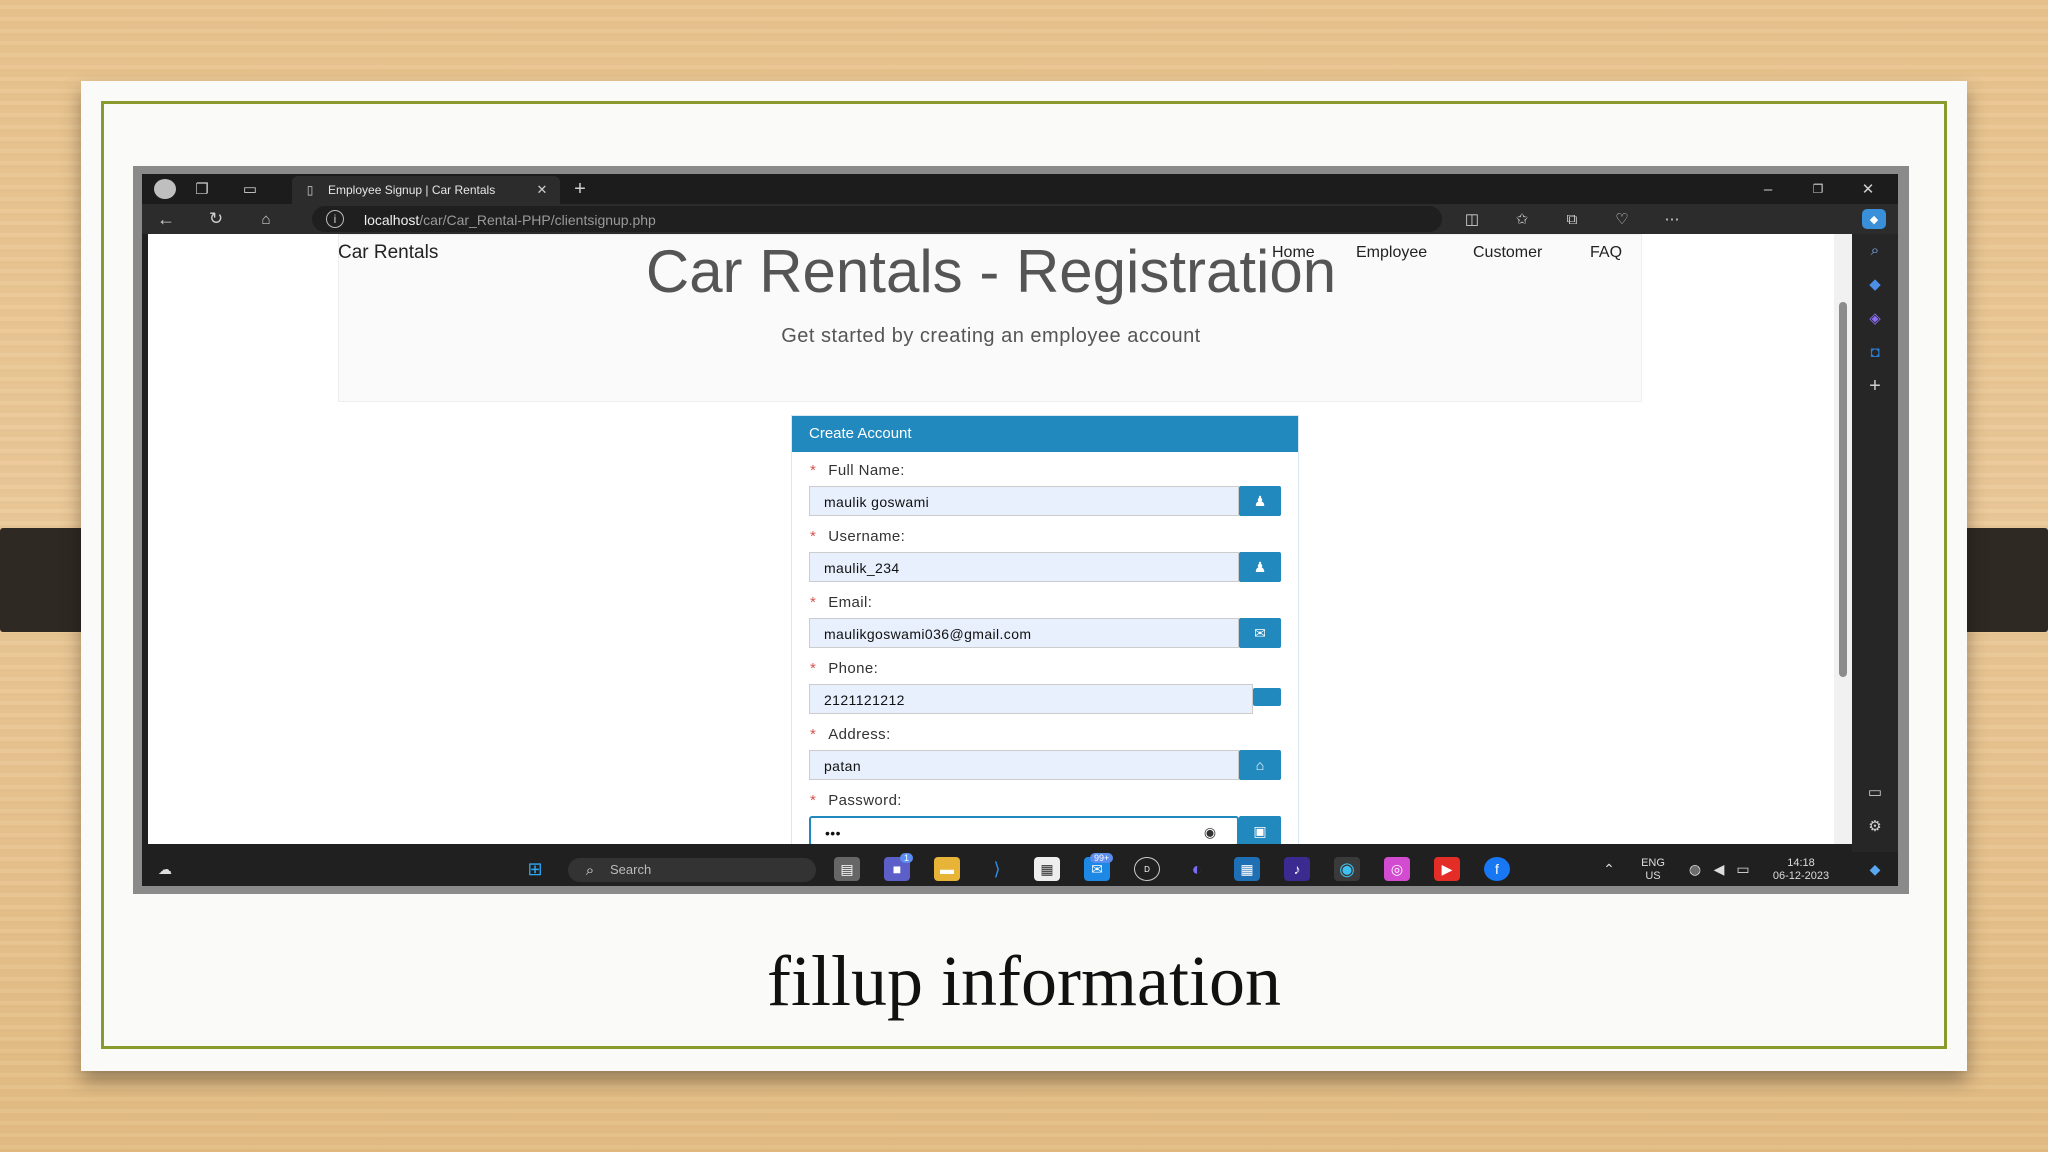 This screenshot has height=1152, width=2048. What do you see at coordinates (1024, 501) in the screenshot?
I see `full-name-input: maulik goswami` at bounding box center [1024, 501].